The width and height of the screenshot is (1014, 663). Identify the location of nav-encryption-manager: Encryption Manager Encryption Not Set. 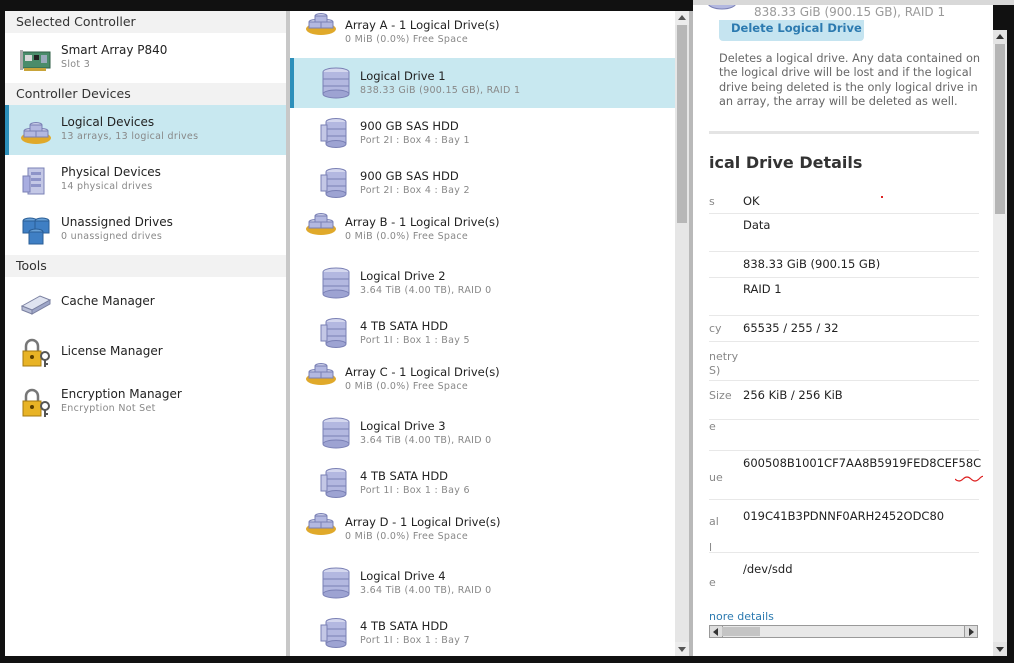
(145, 402).